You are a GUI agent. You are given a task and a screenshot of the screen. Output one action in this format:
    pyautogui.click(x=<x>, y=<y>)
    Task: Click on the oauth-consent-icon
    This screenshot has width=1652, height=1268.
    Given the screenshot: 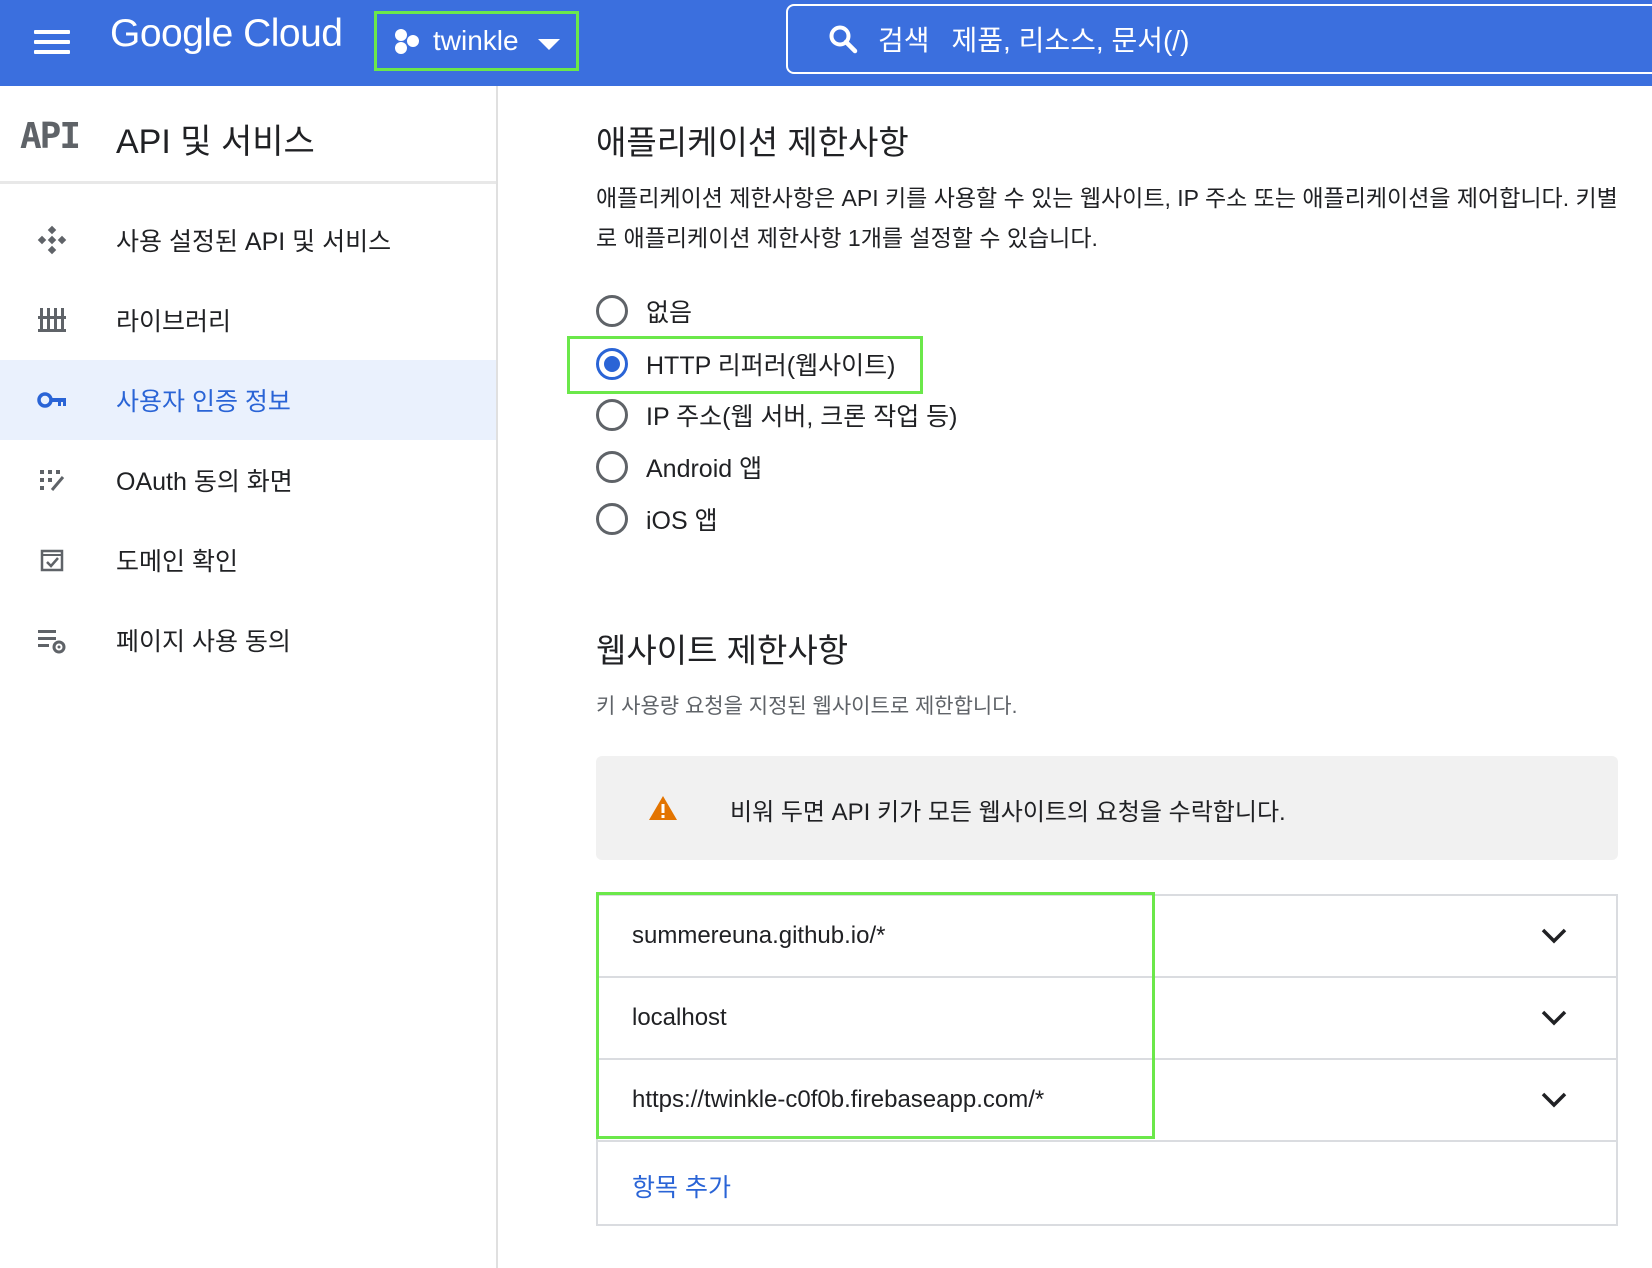 What is the action you would take?
    pyautogui.click(x=52, y=480)
    